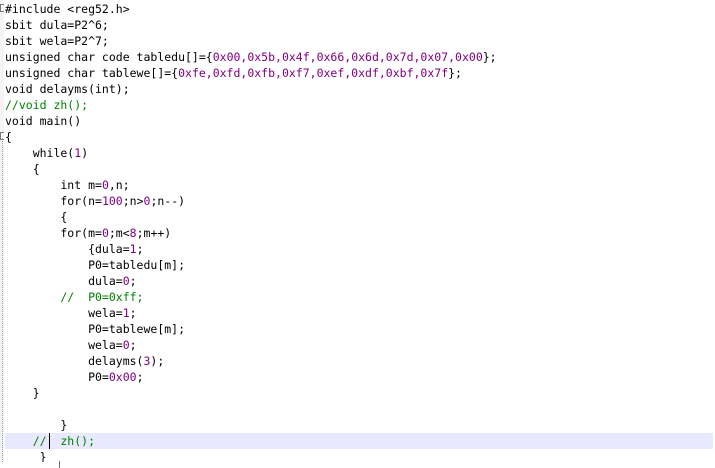  I want to click on horizontal-scrollbar, so click(357, 465).